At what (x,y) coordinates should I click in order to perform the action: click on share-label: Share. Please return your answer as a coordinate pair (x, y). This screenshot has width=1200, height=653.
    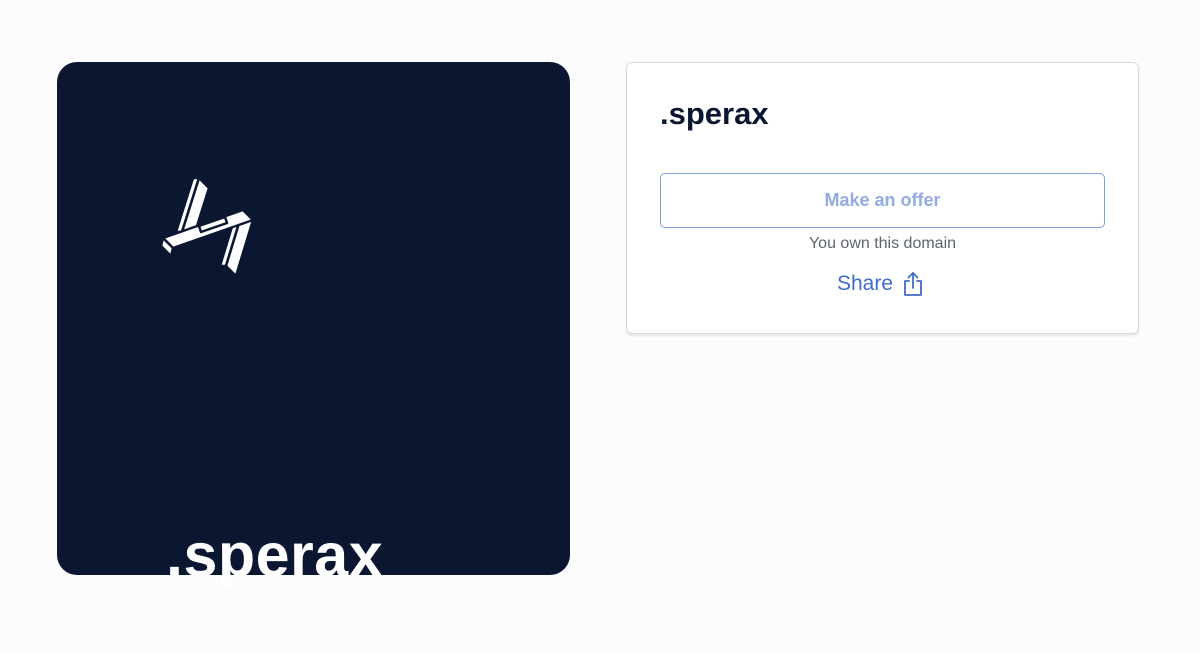
    Looking at the image, I should click on (865, 283).